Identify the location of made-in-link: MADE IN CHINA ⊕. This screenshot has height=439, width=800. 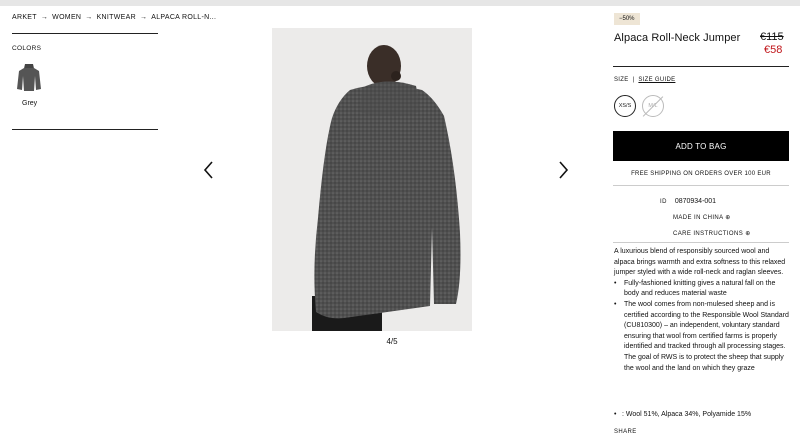
(702, 217).